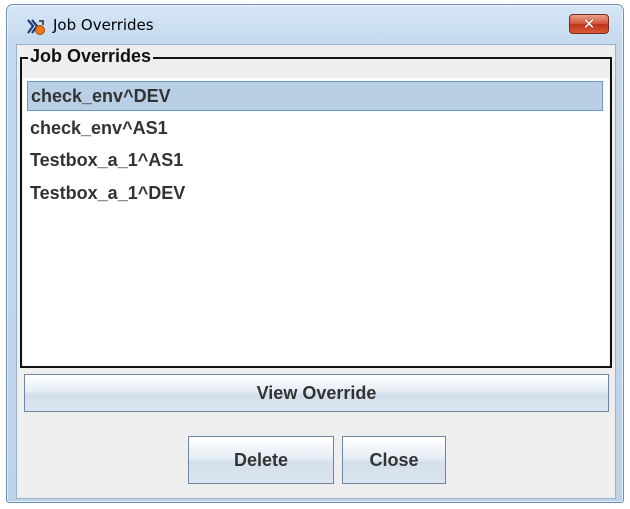 The image size is (630, 509). What do you see at coordinates (91, 56) in the screenshot?
I see `group-legend: Job Overrides` at bounding box center [91, 56].